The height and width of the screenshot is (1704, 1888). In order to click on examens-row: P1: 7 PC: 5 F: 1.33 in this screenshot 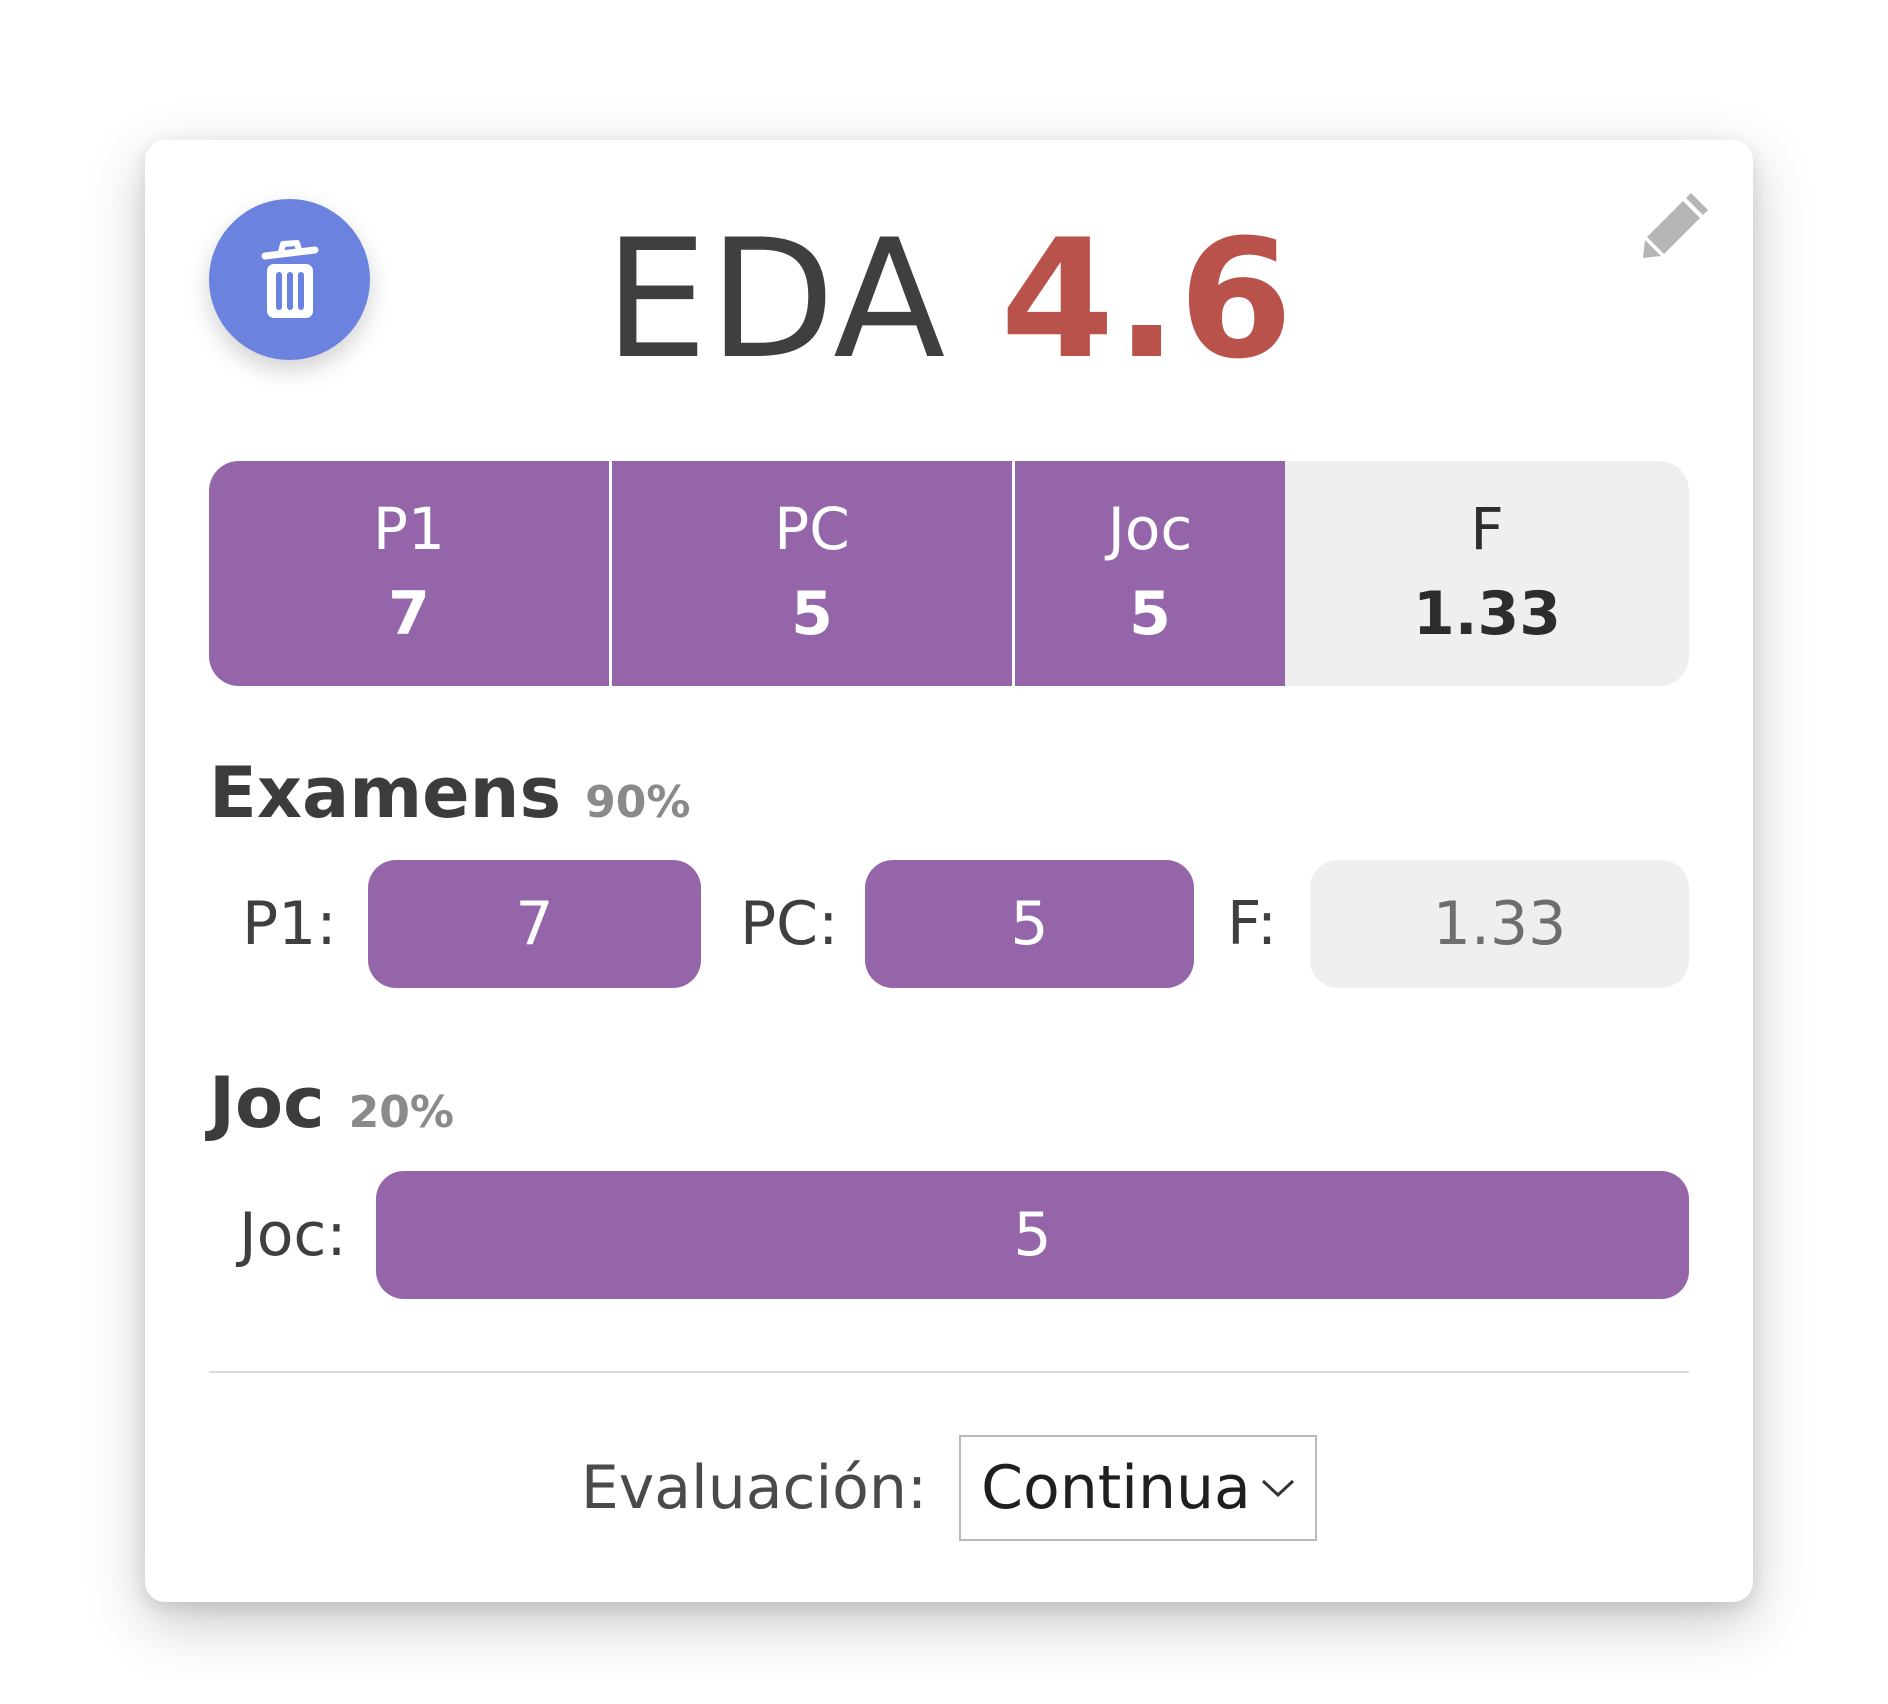, I will do `click(949, 924)`.